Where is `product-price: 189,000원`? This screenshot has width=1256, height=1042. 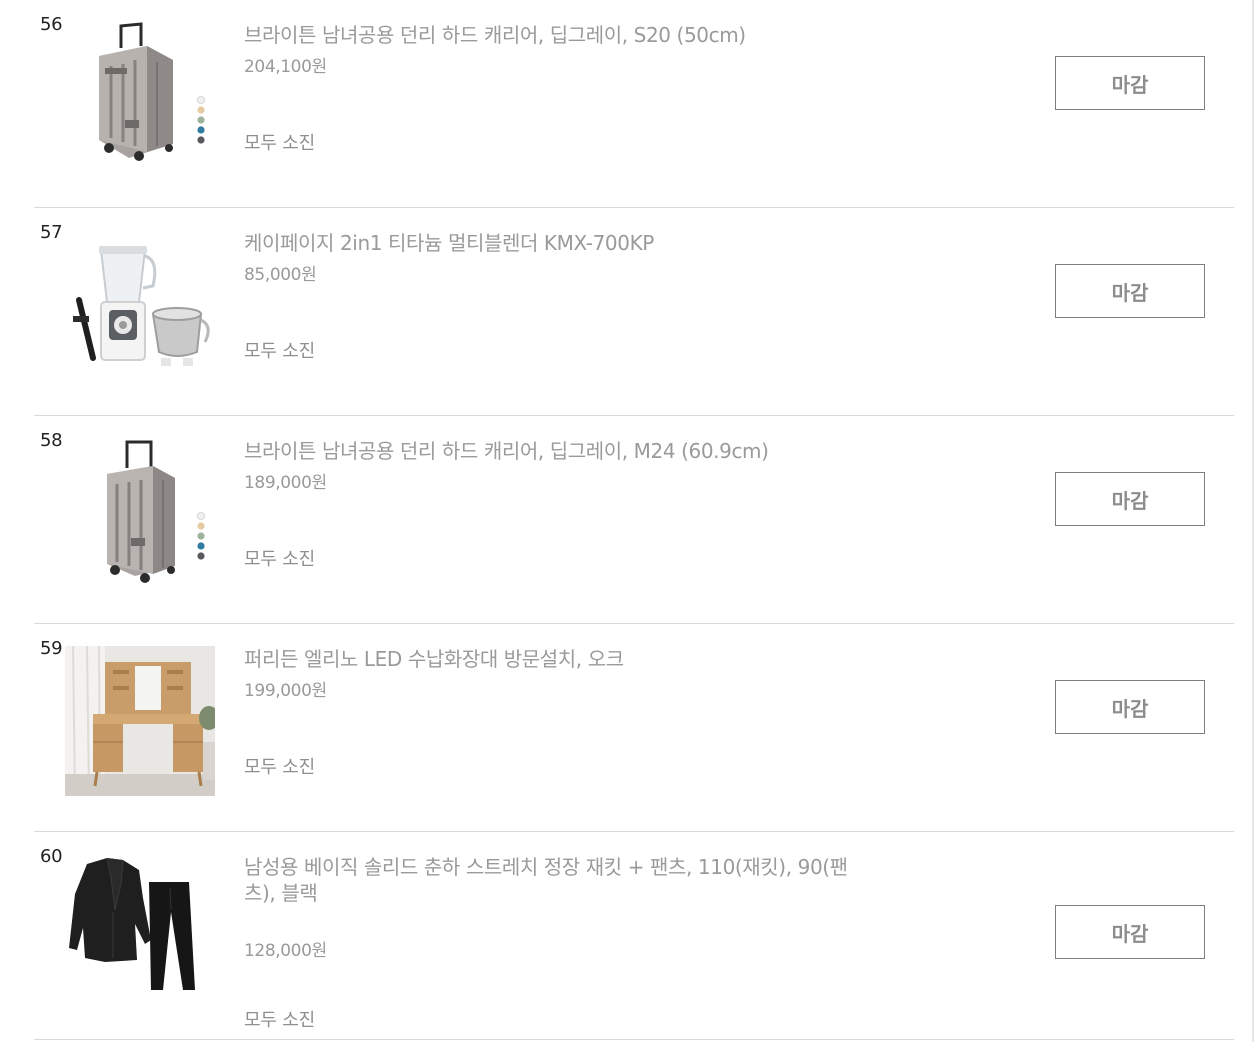
product-price: 189,000원 is located at coordinates (285, 483).